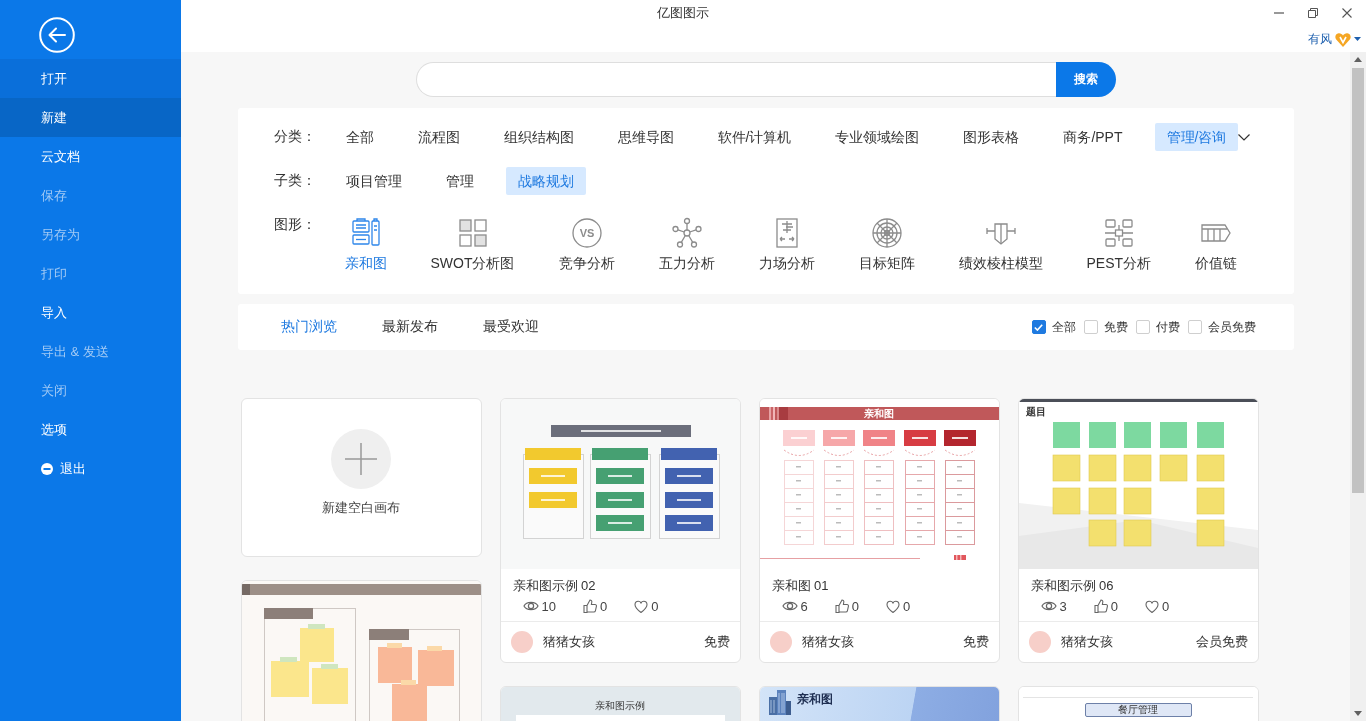 The height and width of the screenshot is (721, 1366). Describe the element at coordinates (365, 233) in the screenshot. I see `clipboard-icon` at that location.